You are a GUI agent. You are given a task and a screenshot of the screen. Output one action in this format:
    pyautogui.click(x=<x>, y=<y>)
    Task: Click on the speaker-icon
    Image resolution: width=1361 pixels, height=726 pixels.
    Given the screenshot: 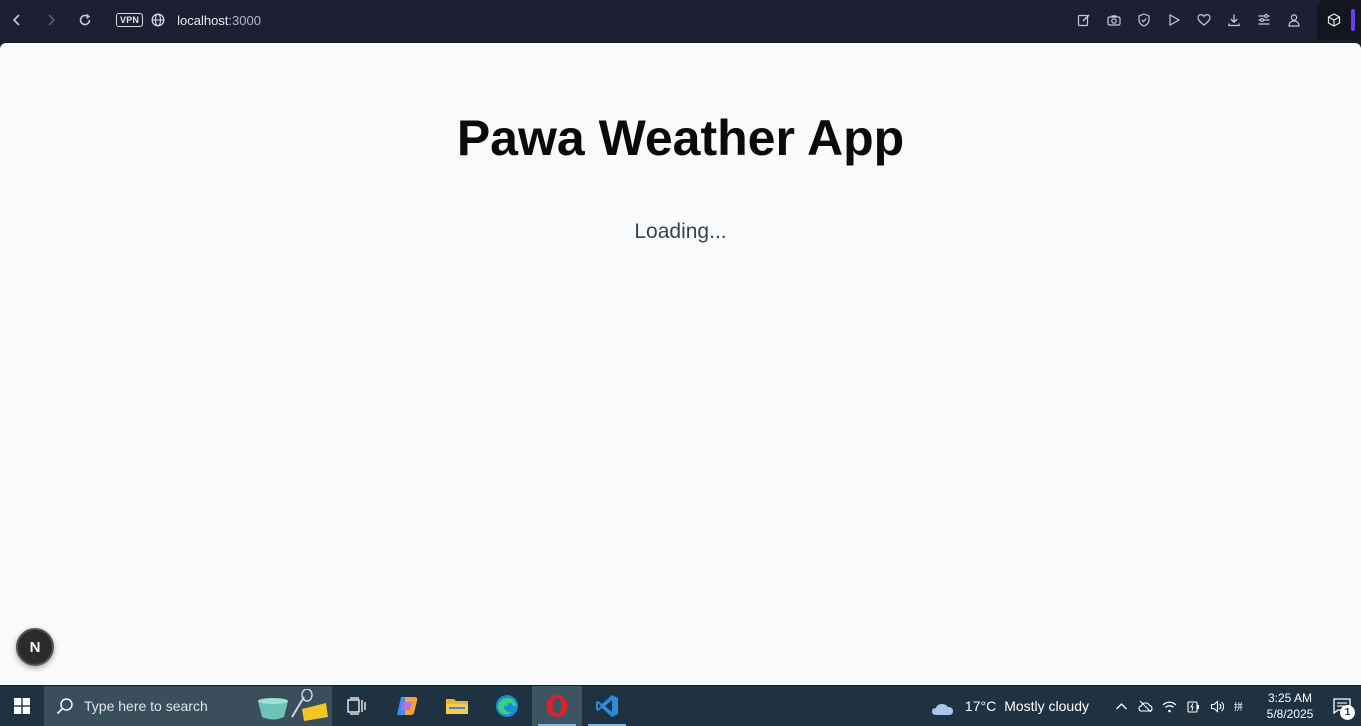 What is the action you would take?
    pyautogui.click(x=1217, y=706)
    